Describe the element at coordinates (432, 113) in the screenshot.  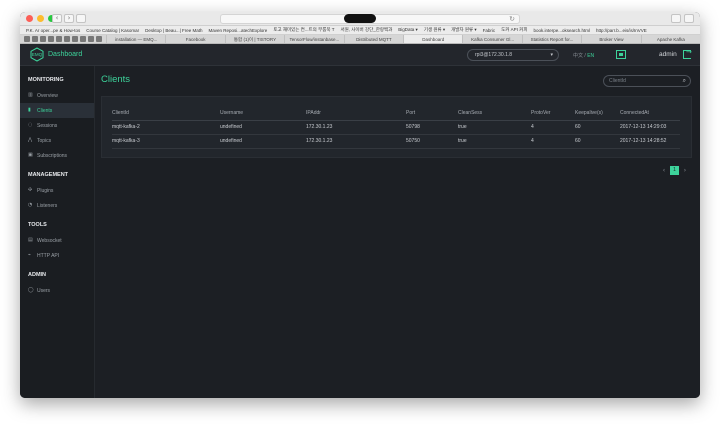
I see `column-header: Port` at that location.